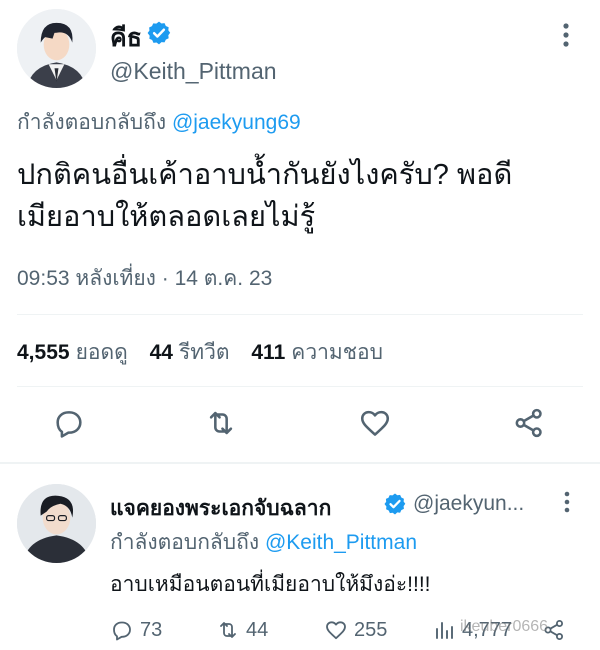 The image size is (600, 650). What do you see at coordinates (371, 629) in the screenshot?
I see `like-count: 255` at bounding box center [371, 629].